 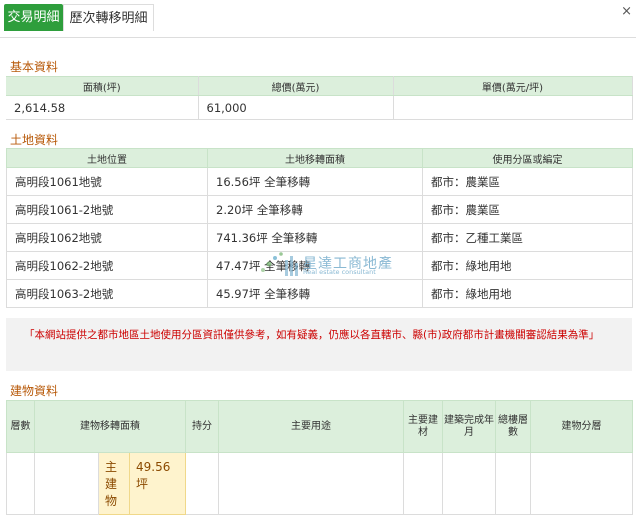 I want to click on header-total-price: 總價(萬元), so click(x=296, y=86).